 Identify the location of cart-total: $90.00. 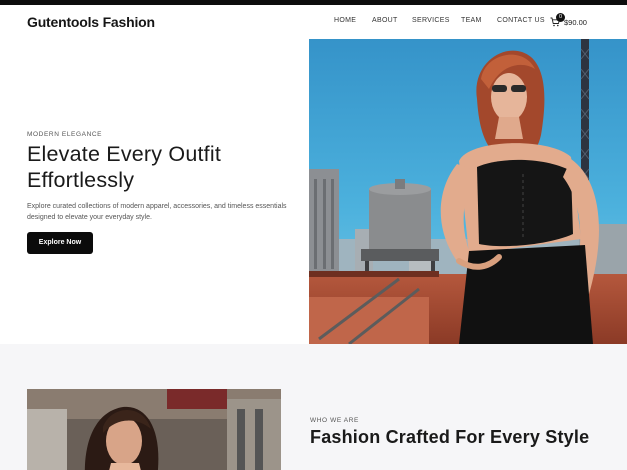
(575, 22).